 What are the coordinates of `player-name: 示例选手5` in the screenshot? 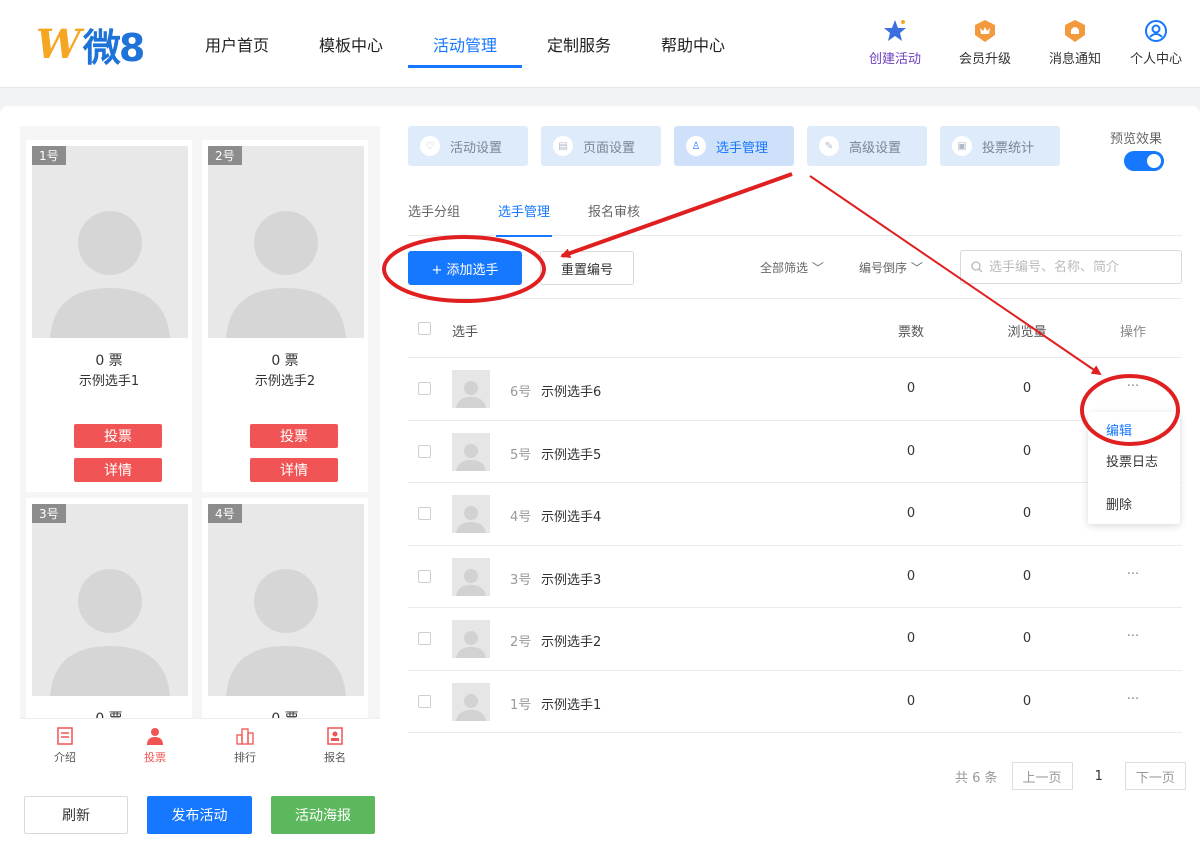 It's located at (571, 453).